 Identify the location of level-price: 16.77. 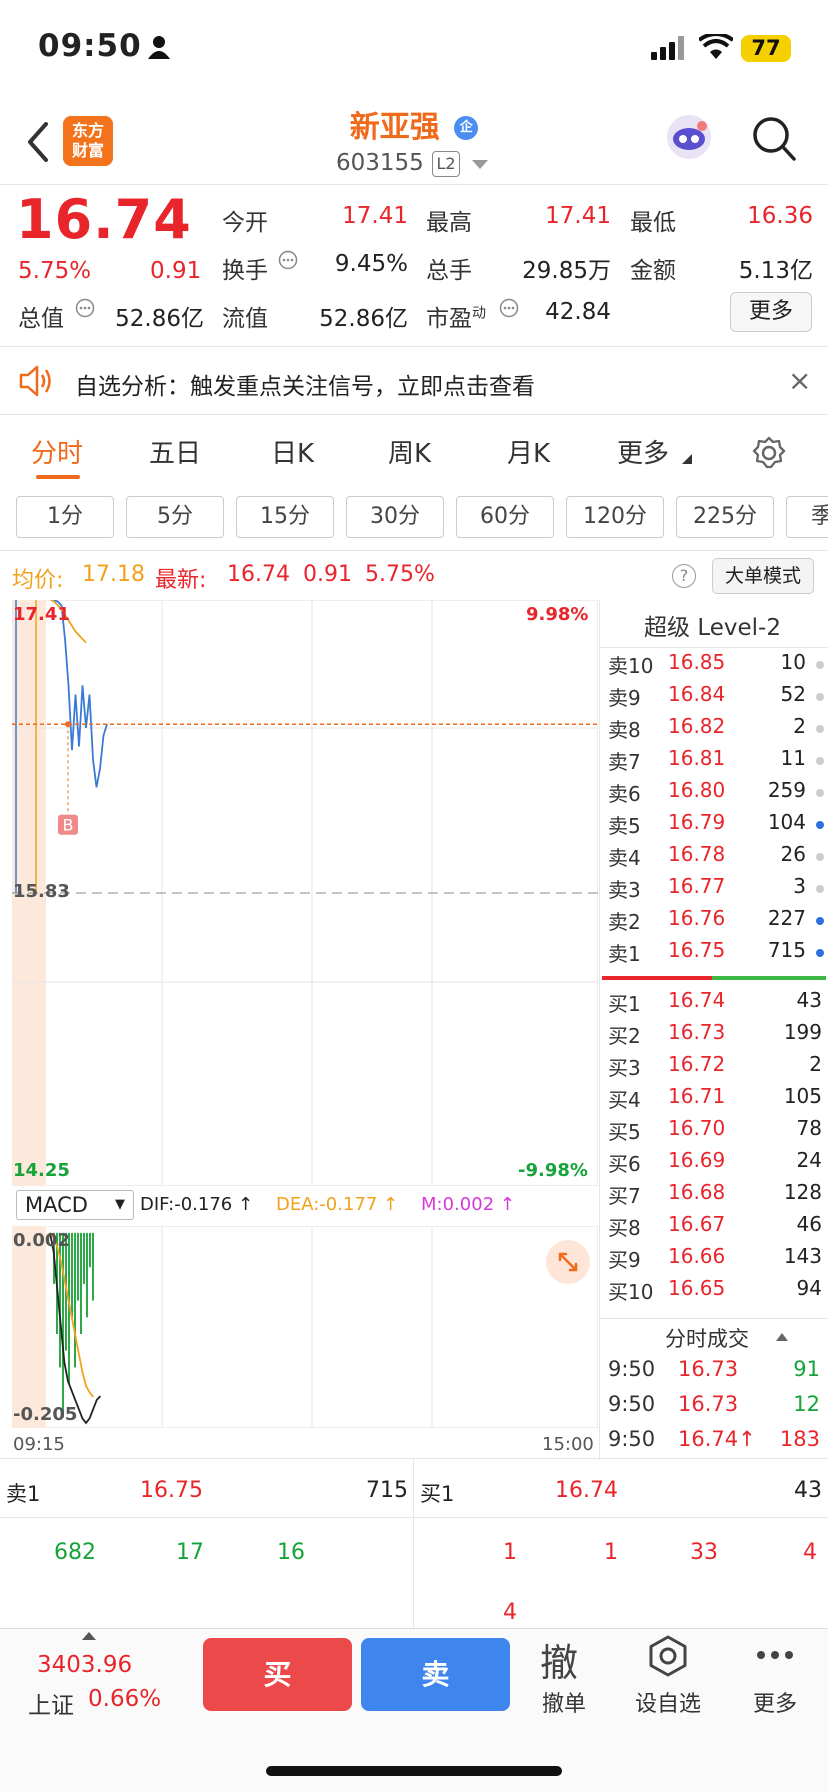
(697, 886).